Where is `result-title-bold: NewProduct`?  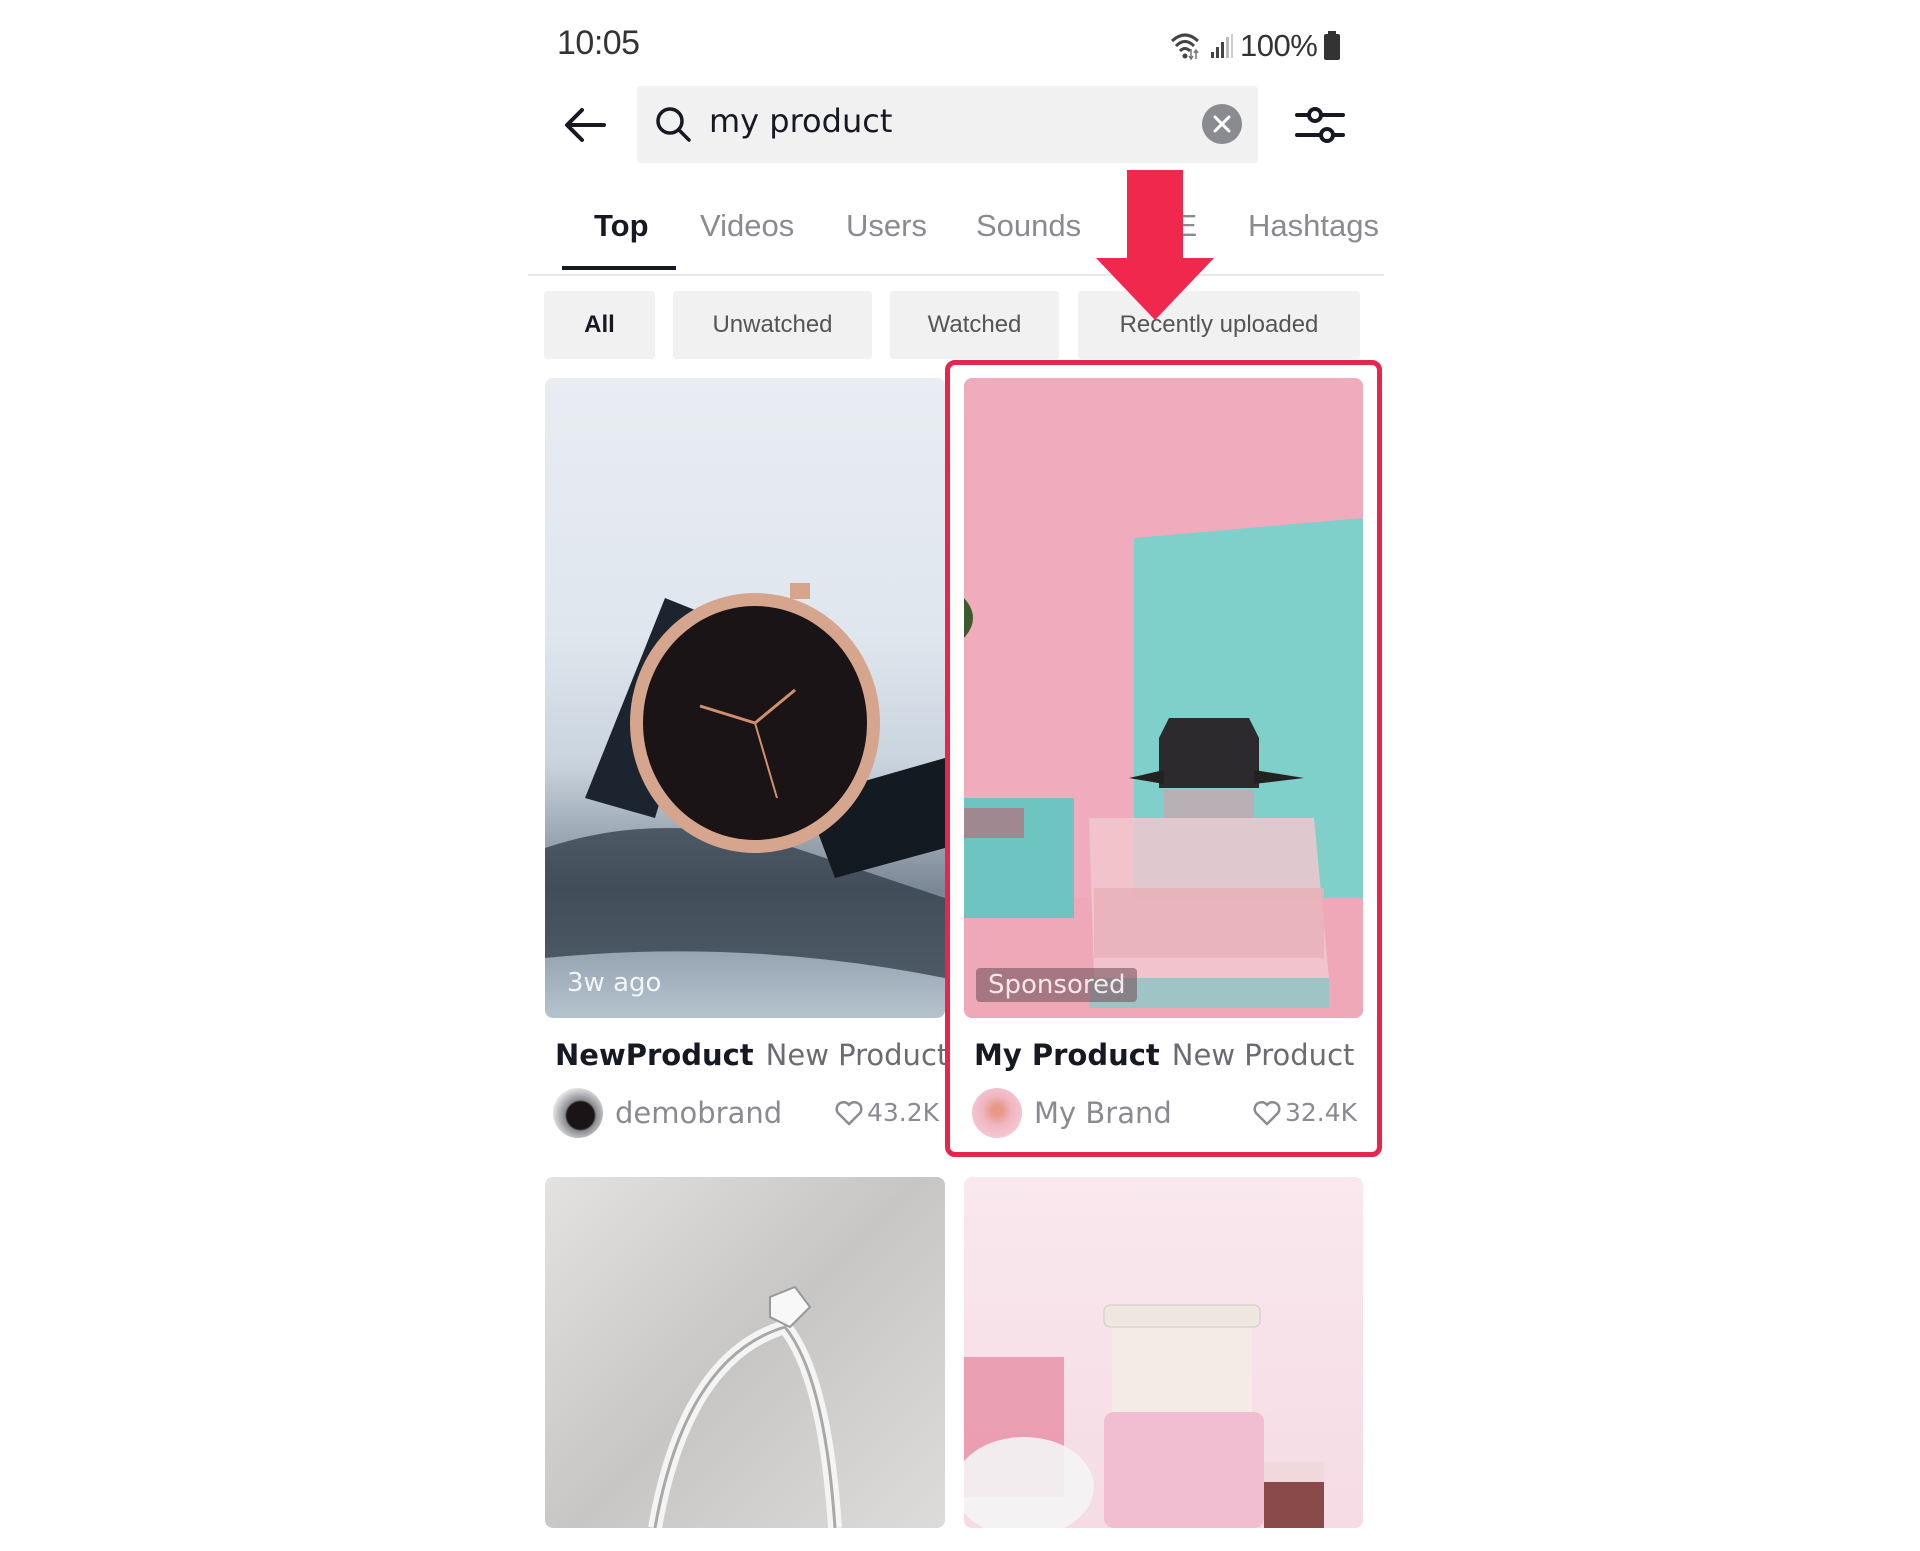
result-title-bold: NewProduct is located at coordinates (654, 1055).